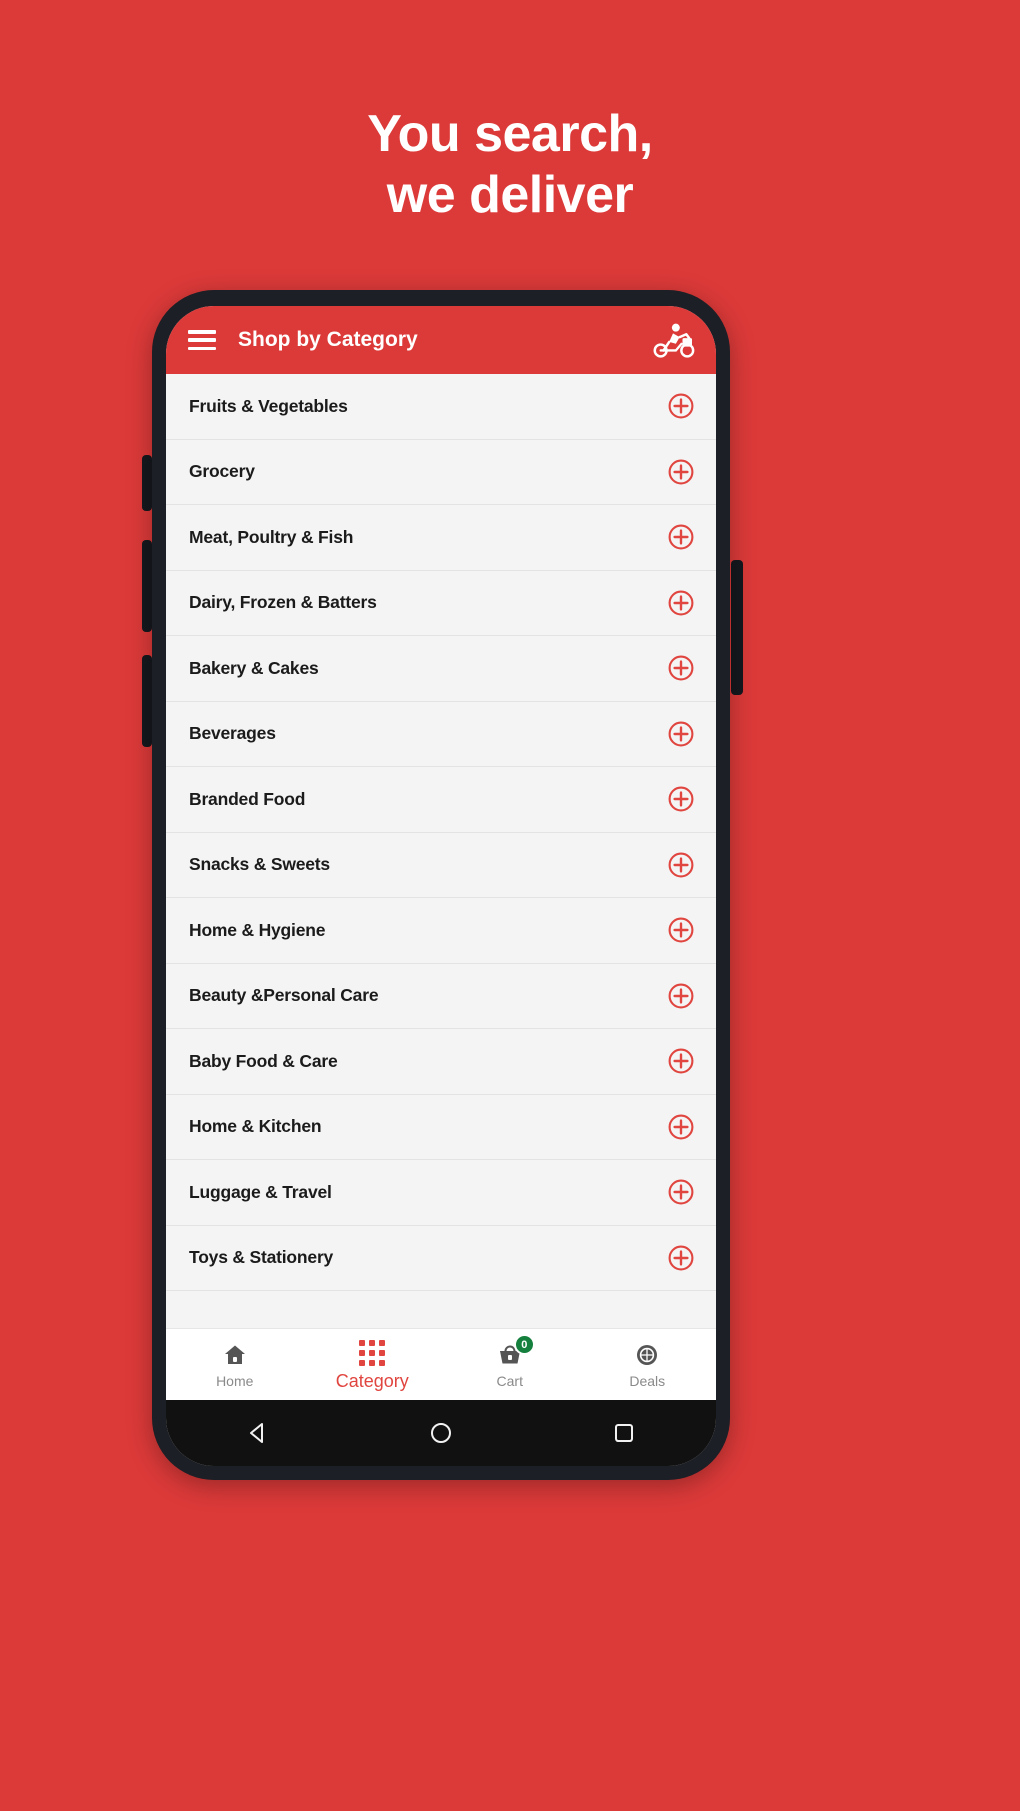  Describe the element at coordinates (441, 931) in the screenshot. I see `category-row: Home & Hygiene` at that location.